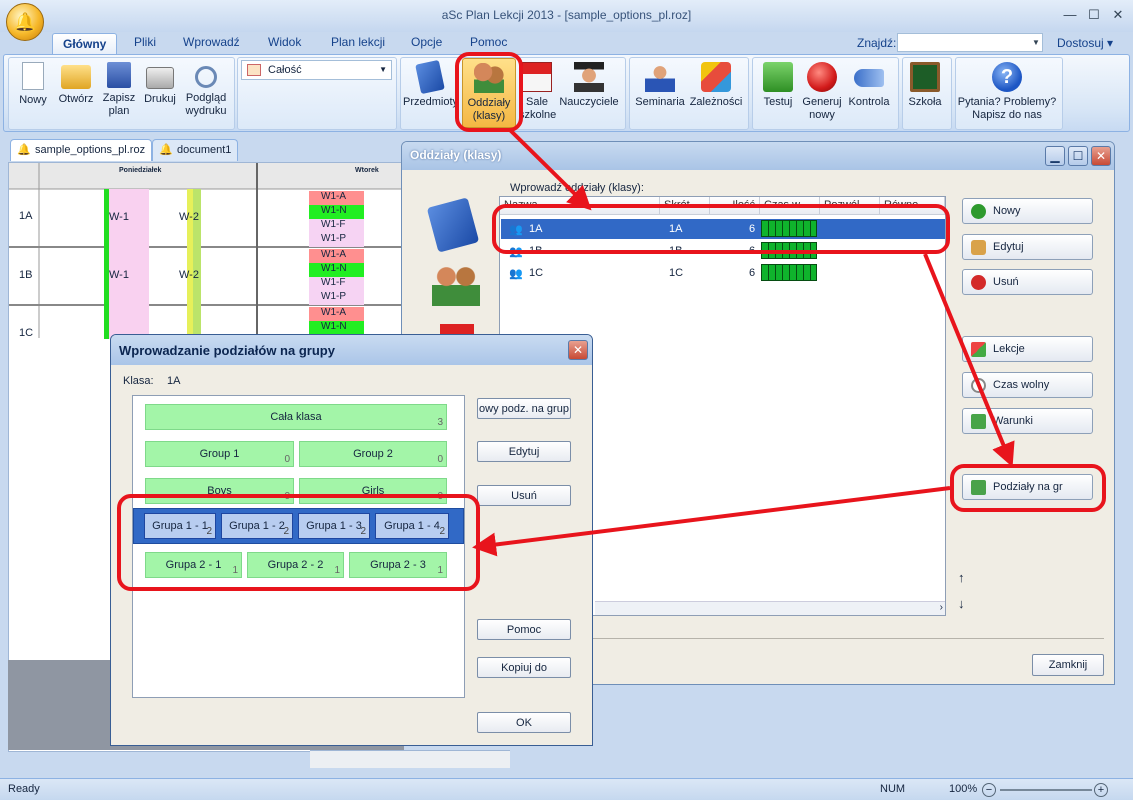  What do you see at coordinates (145, 42) in the screenshot?
I see `tab-pliki: Pliki` at bounding box center [145, 42].